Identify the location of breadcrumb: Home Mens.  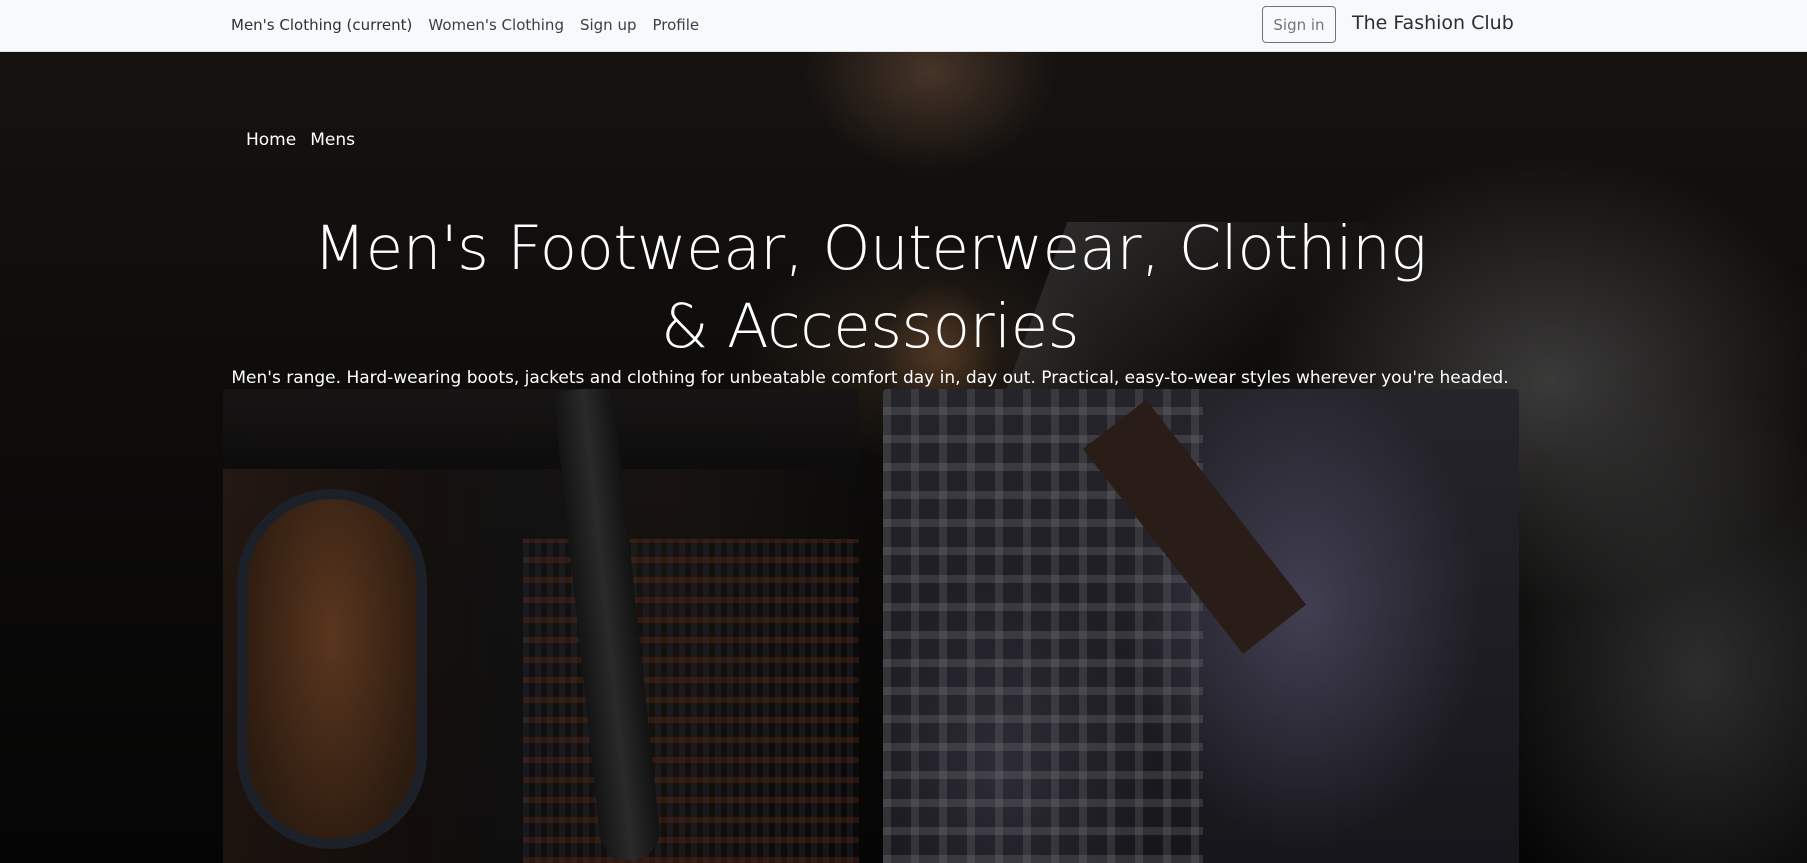
(307, 140).